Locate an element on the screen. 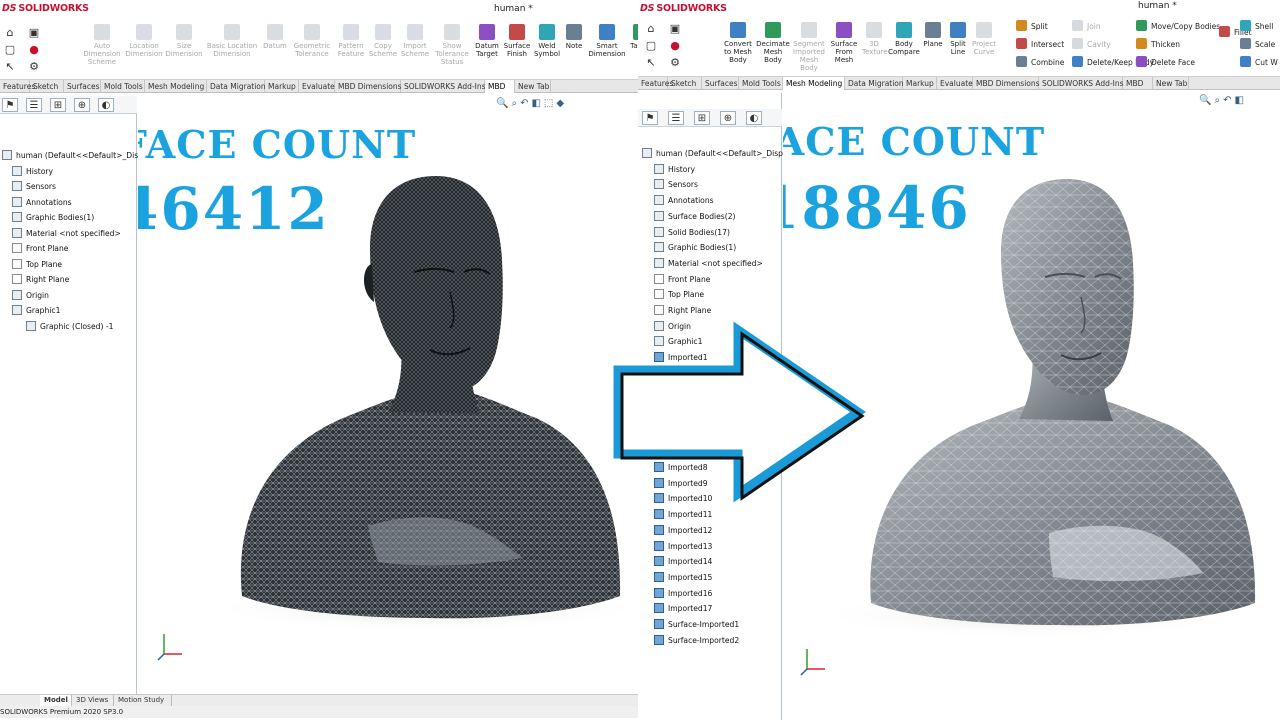 Image resolution: width=1280 pixels, height=720 pixels. ribbon-button-intersect: Intersect is located at coordinates (1040, 45).